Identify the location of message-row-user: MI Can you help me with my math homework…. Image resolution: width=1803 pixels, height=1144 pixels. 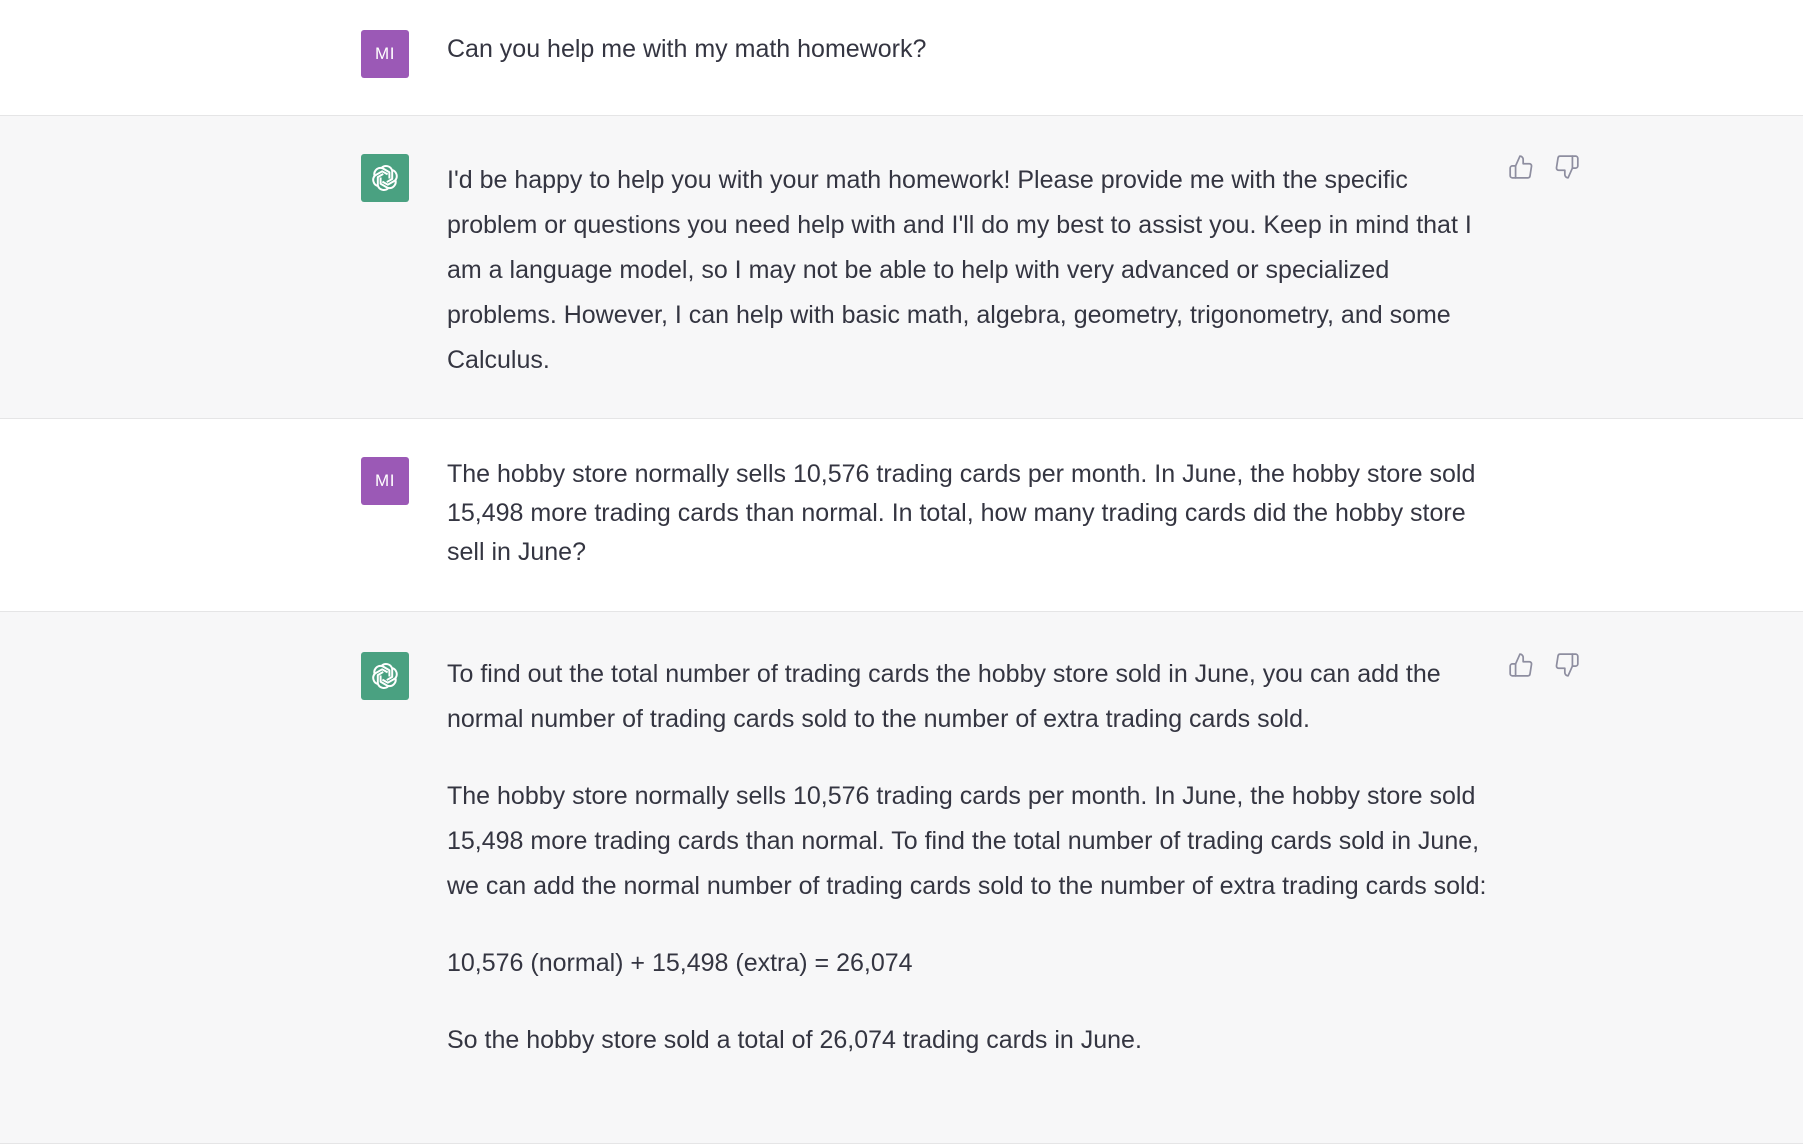
(901, 58).